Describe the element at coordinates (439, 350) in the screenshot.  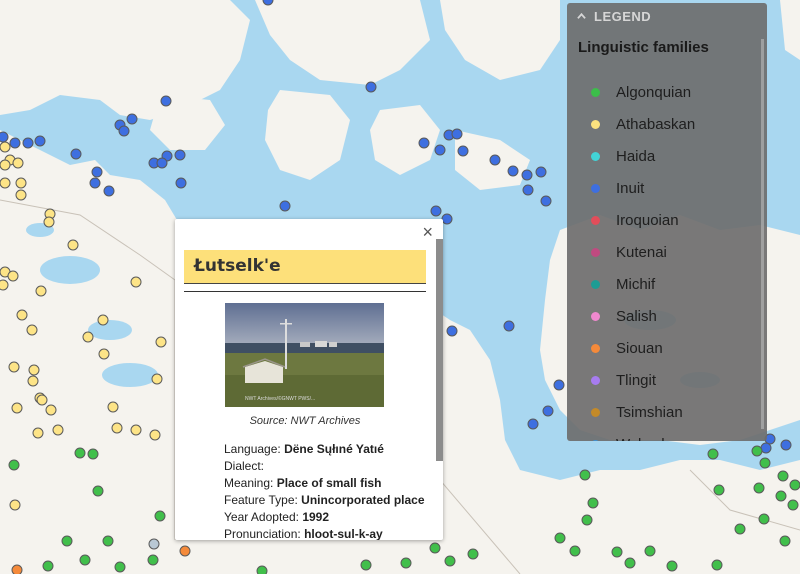
I see `popup-scrollbar` at that location.